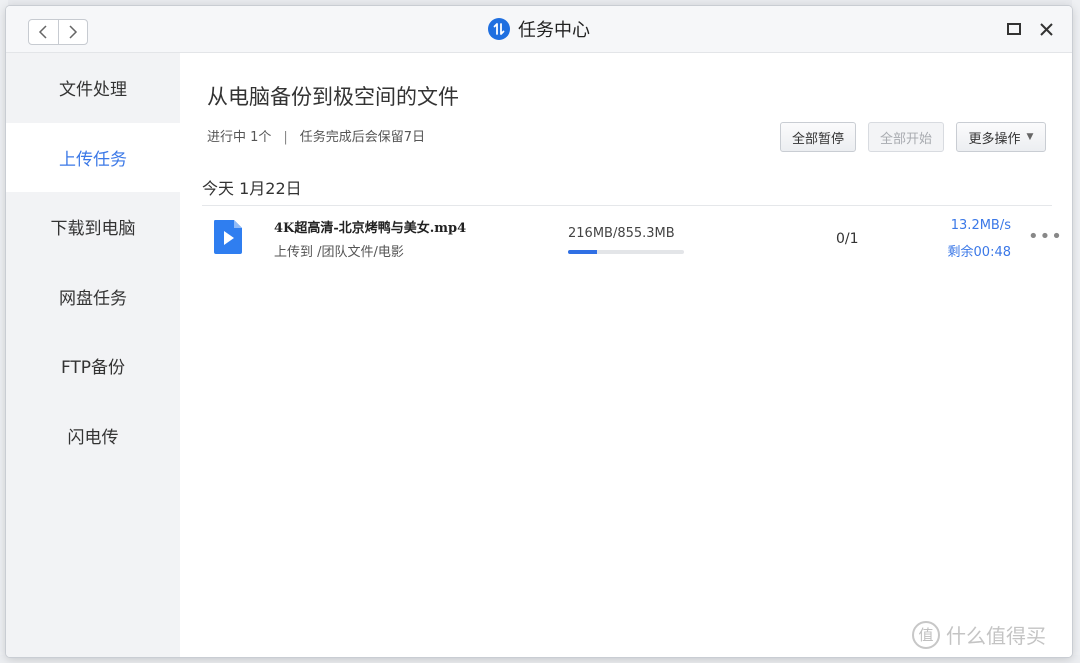 The image size is (1080, 663). Describe the element at coordinates (239, 137) in the screenshot. I see `running-count: 进行中 1个` at that location.